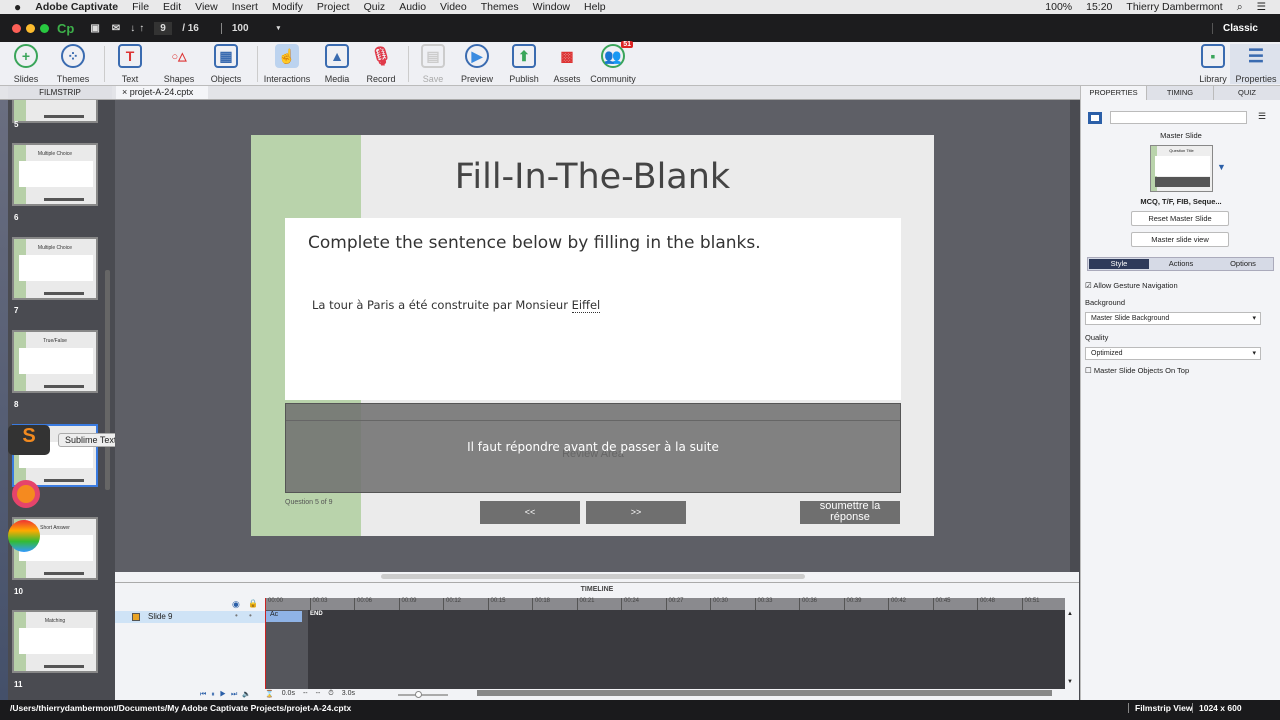  Describe the element at coordinates (1114, 93) in the screenshot. I see `tab-properties: PROPERTIES` at that location.